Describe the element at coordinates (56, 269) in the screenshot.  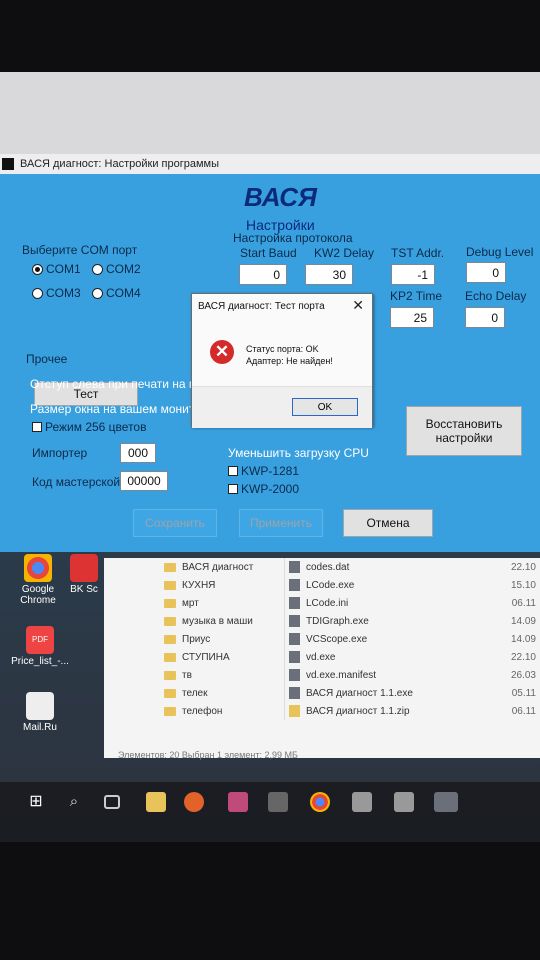
I see `radio-com1: COM1` at that location.